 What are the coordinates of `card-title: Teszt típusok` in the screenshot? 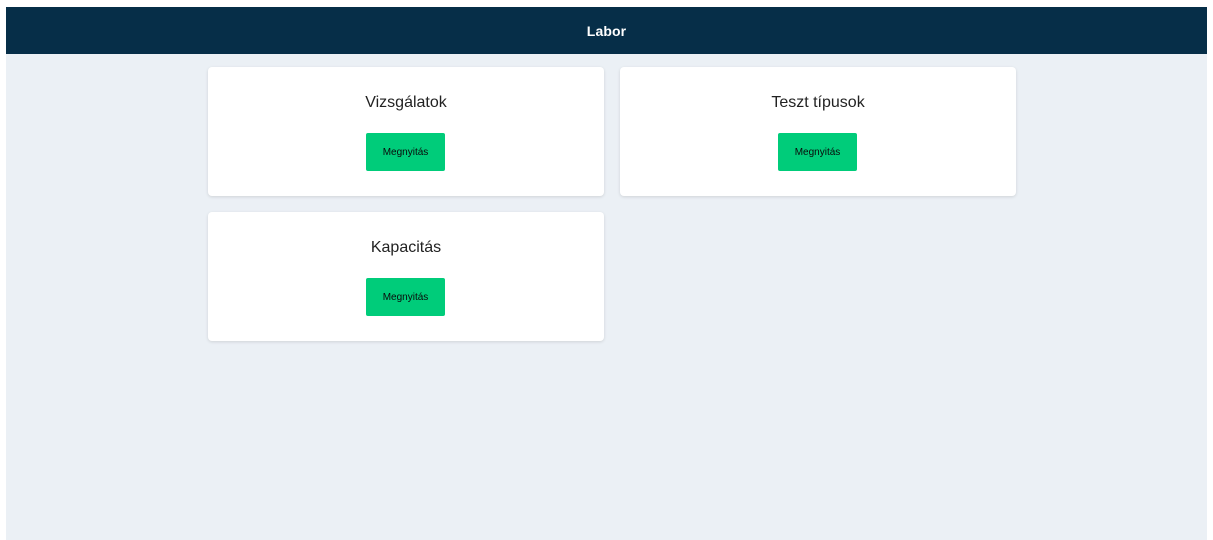 It's located at (818, 102).